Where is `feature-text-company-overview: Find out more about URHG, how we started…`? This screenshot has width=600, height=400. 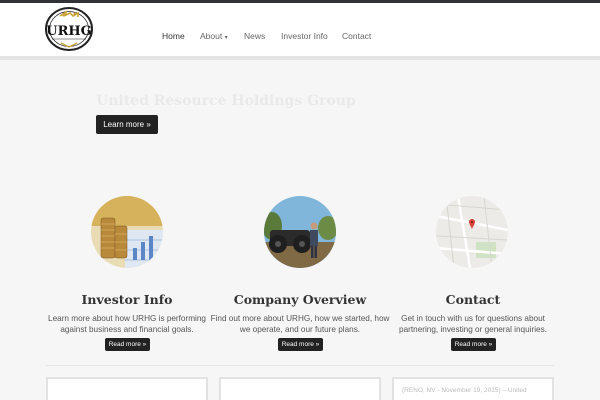
feature-text-company-overview: Find out more about URHG, how we started… is located at coordinates (300, 324).